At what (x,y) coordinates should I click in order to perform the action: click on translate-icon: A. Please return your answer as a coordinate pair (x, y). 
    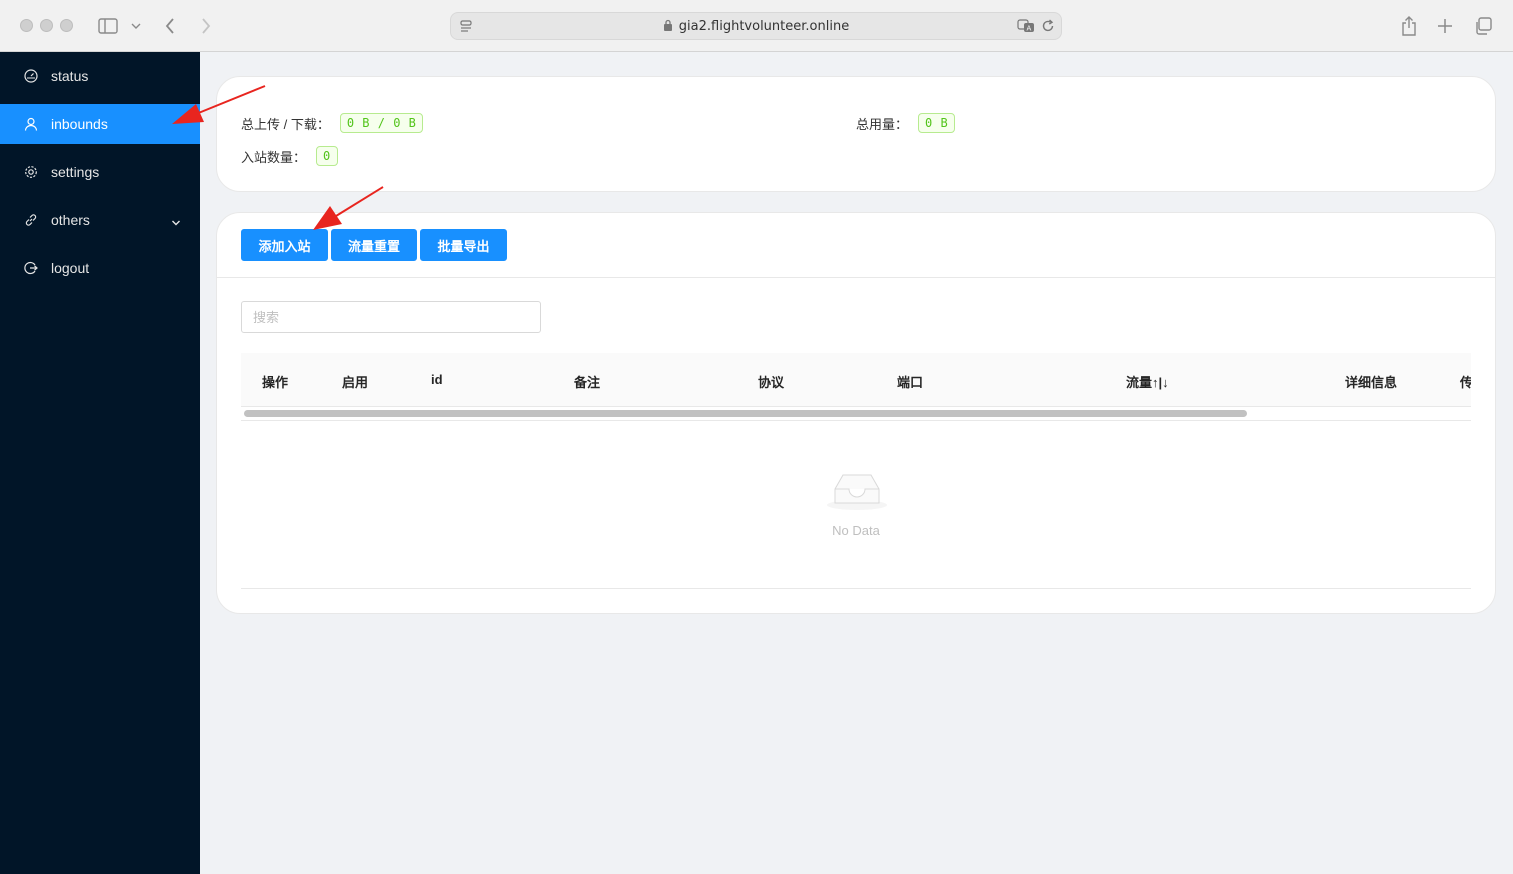
    Looking at the image, I should click on (1026, 28).